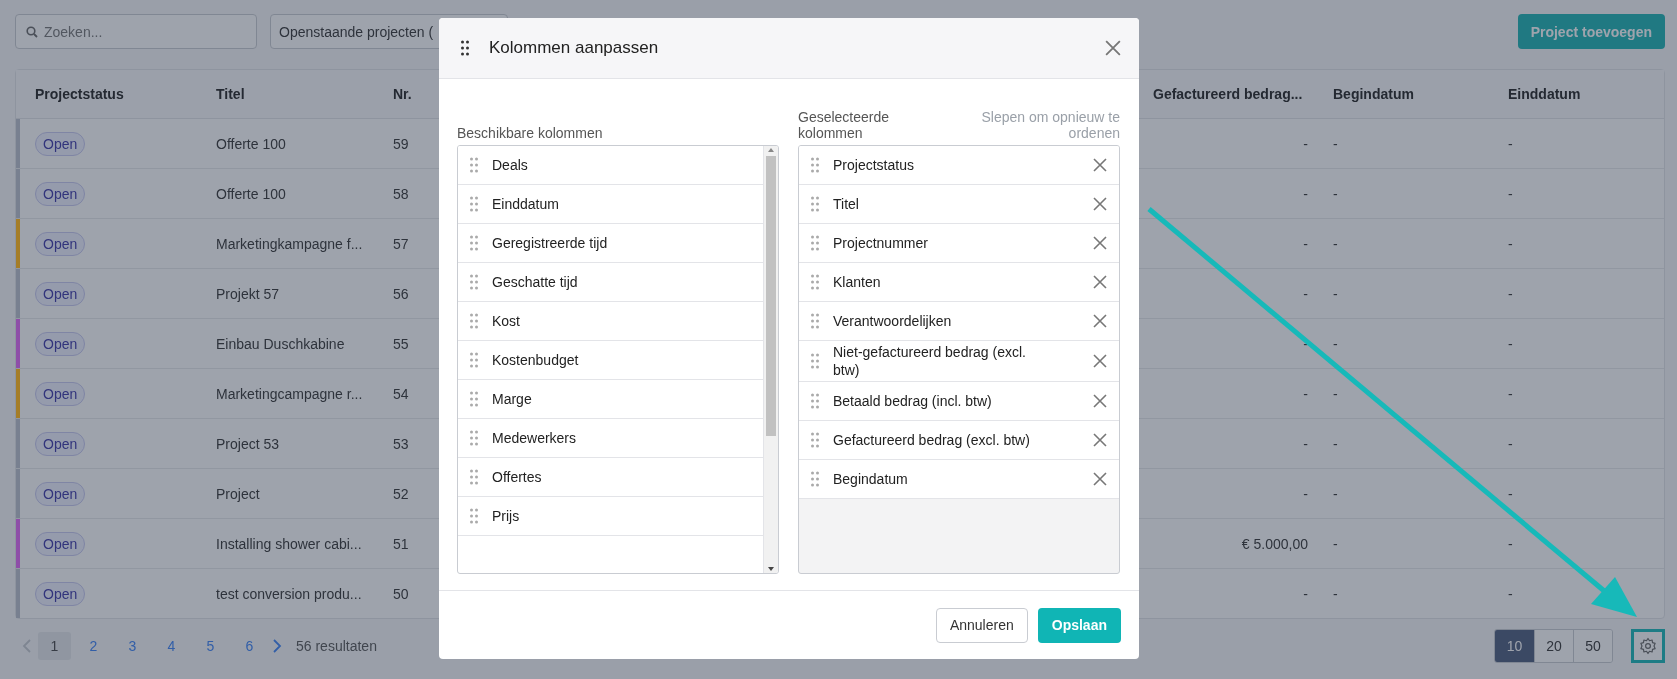  Describe the element at coordinates (1113, 48) in the screenshot. I see `close-icon` at that location.